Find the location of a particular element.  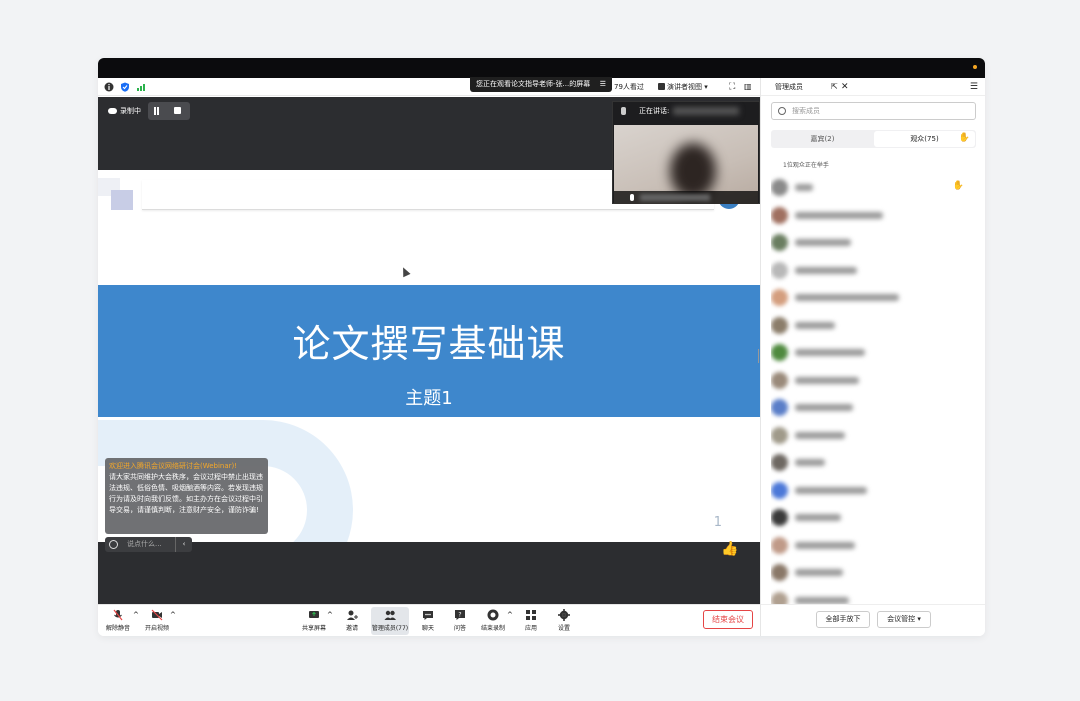

share-screen-button: 共享屏幕 is located at coordinates (314, 621).